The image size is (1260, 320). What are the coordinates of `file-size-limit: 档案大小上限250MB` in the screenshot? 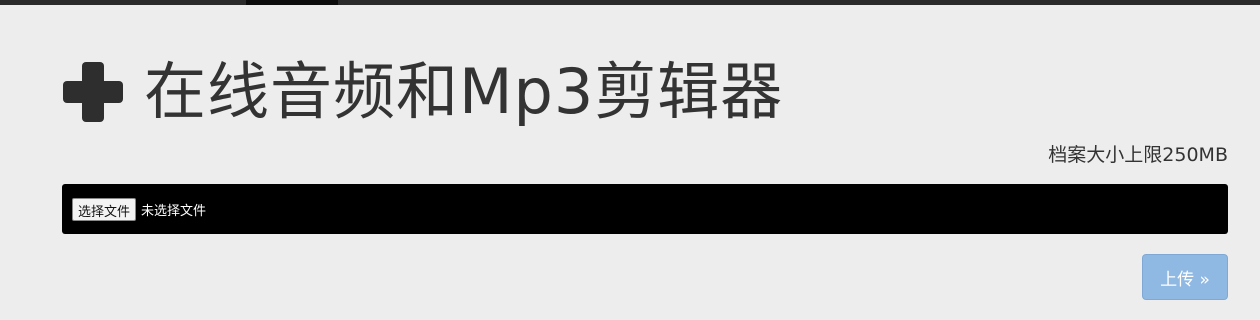 It's located at (1138, 155).